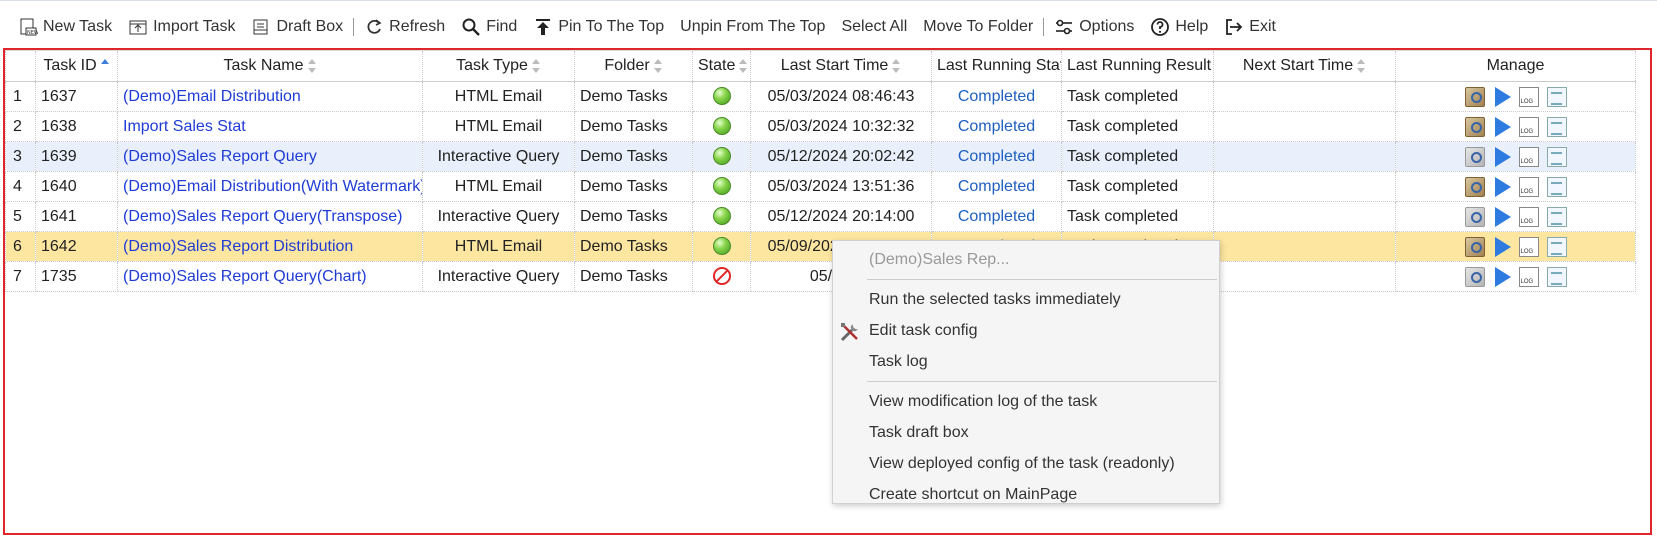  What do you see at coordinates (65, 27) in the screenshot?
I see `new-task-button: NEW New Task` at bounding box center [65, 27].